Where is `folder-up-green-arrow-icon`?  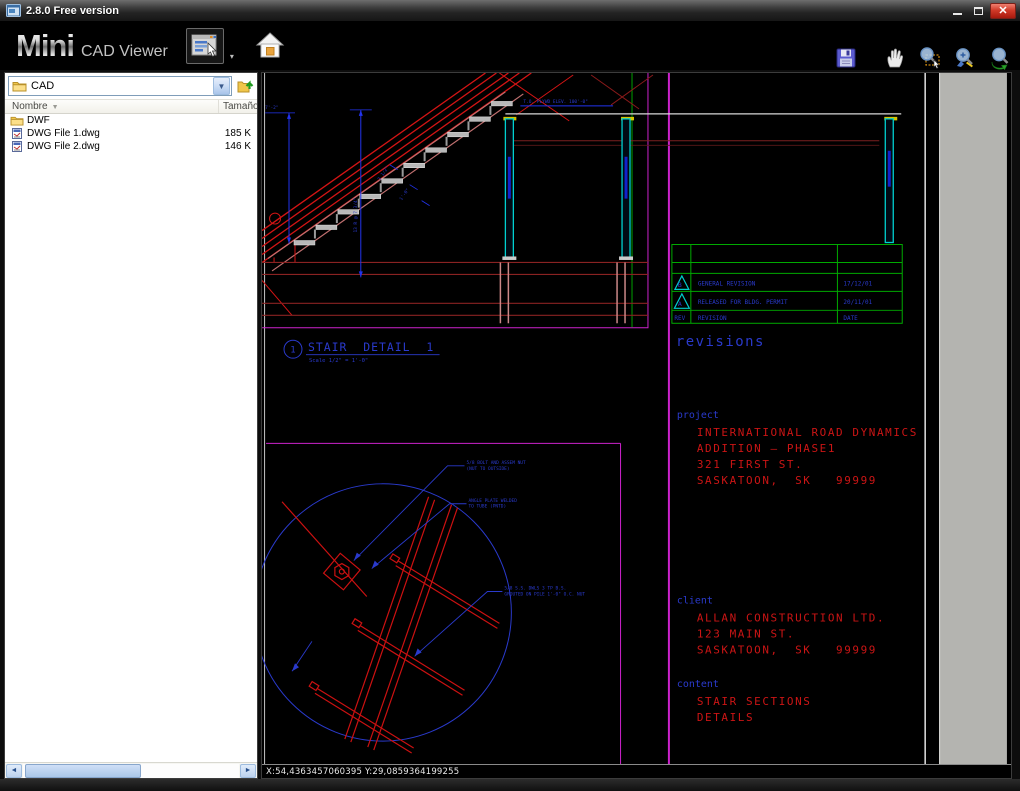
folder-up-green-arrow-icon is located at coordinates (245, 85).